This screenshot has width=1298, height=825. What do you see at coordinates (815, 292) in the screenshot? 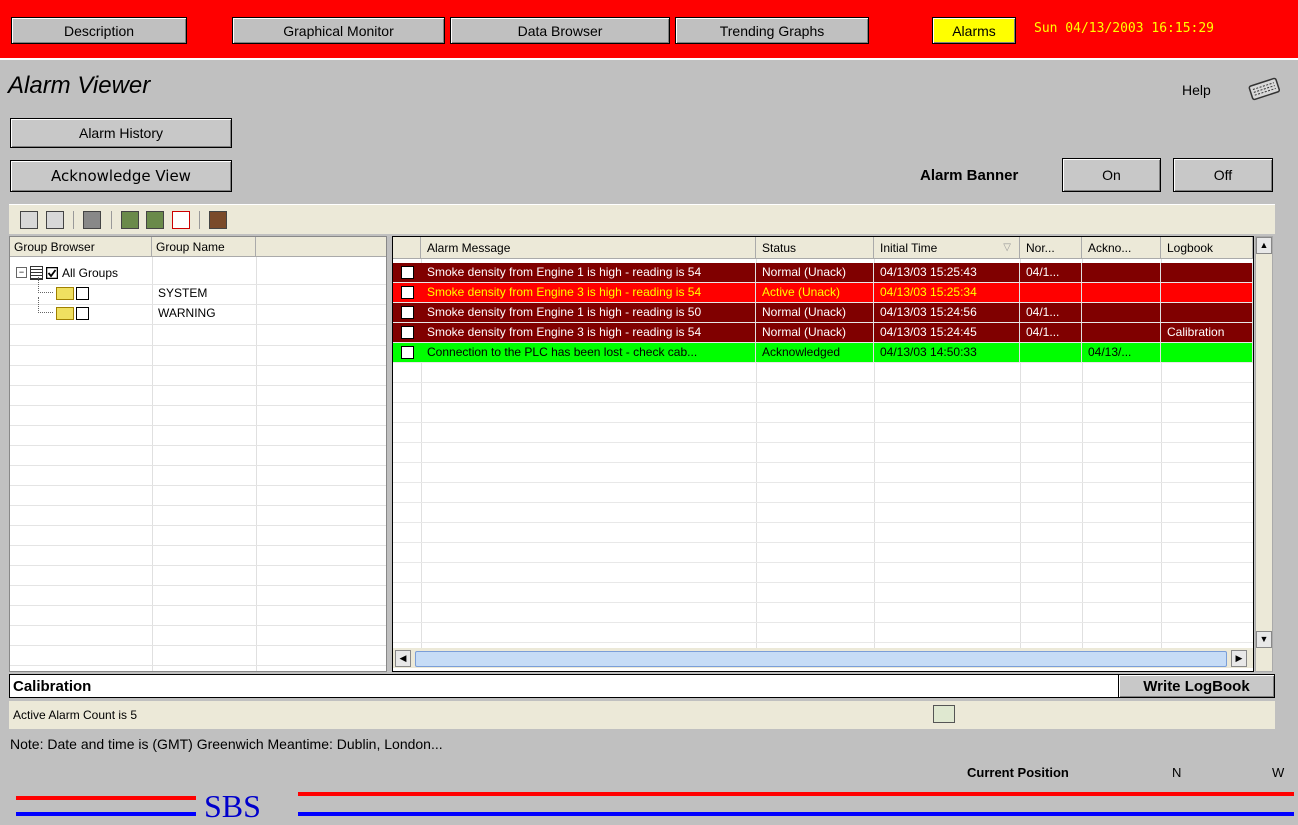
I see `cell-status: Active (Unack)` at bounding box center [815, 292].